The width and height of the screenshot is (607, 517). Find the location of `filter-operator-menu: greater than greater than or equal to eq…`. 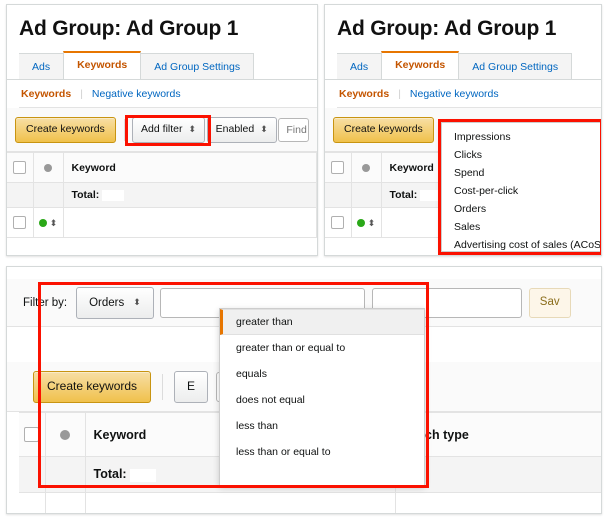

filter-operator-menu: greater than greater than or equal to eq… is located at coordinates (322, 397).